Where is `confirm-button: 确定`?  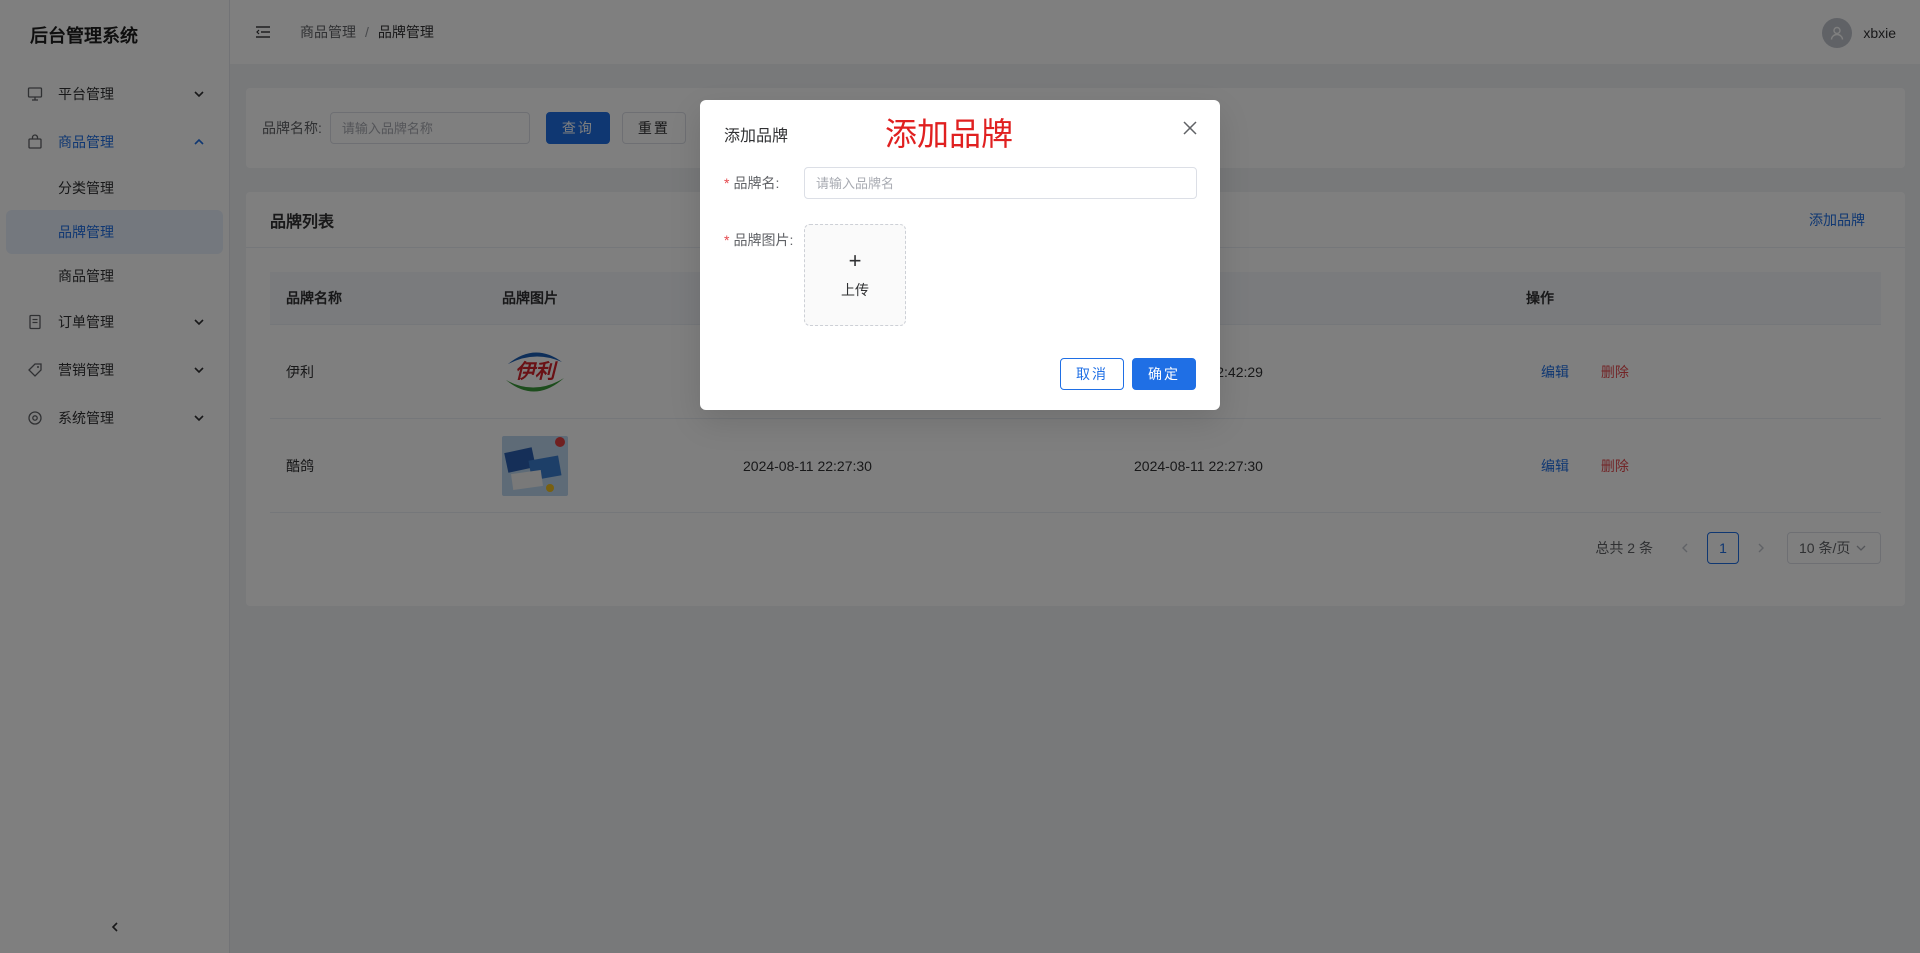 confirm-button: 确定 is located at coordinates (1164, 374).